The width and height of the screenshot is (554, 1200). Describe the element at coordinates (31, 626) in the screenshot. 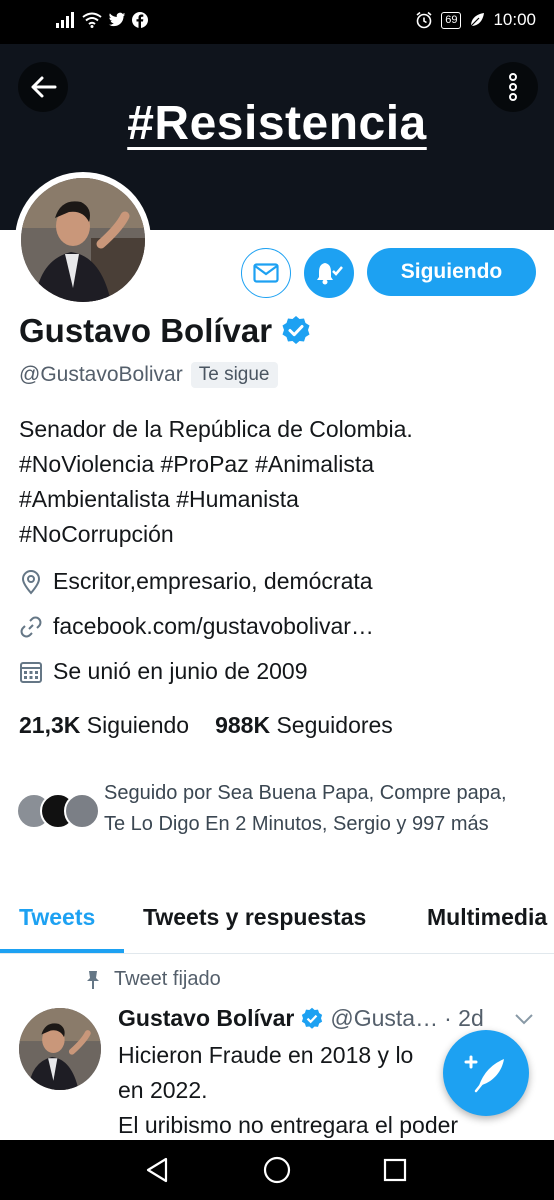

I see `link-icon` at that location.